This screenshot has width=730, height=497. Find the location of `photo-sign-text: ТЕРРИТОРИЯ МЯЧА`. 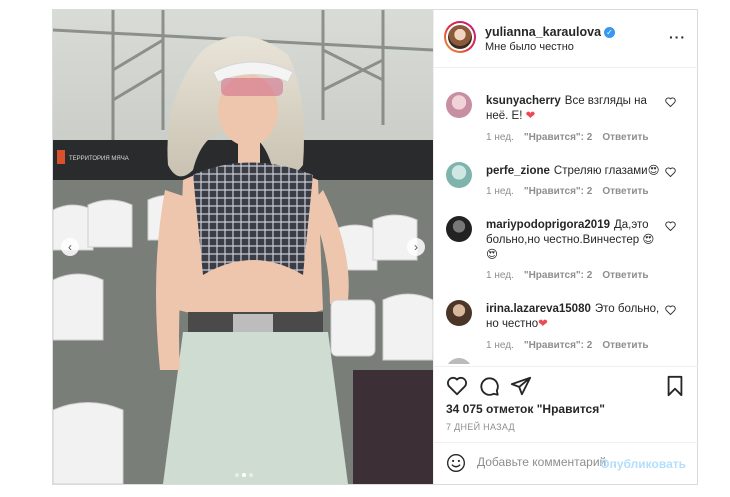

photo-sign-text: ТЕРРИТОРИЯ МЯЧА is located at coordinates (99, 159).